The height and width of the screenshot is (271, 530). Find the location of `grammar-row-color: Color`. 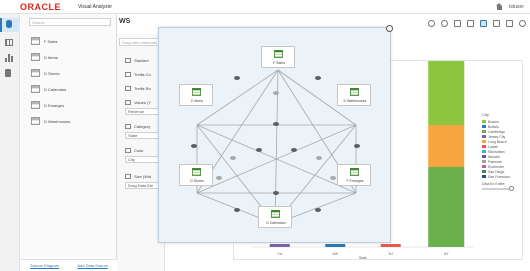

grammar-row-color: Color is located at coordinates (134, 150).